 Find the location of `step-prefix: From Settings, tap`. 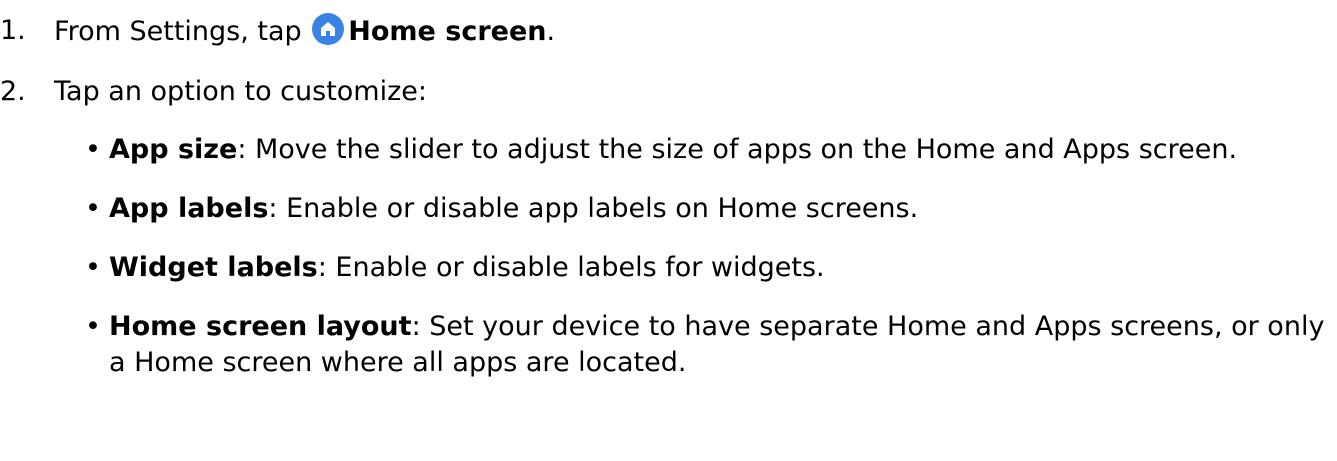

step-prefix: From Settings, tap is located at coordinates (178, 31).